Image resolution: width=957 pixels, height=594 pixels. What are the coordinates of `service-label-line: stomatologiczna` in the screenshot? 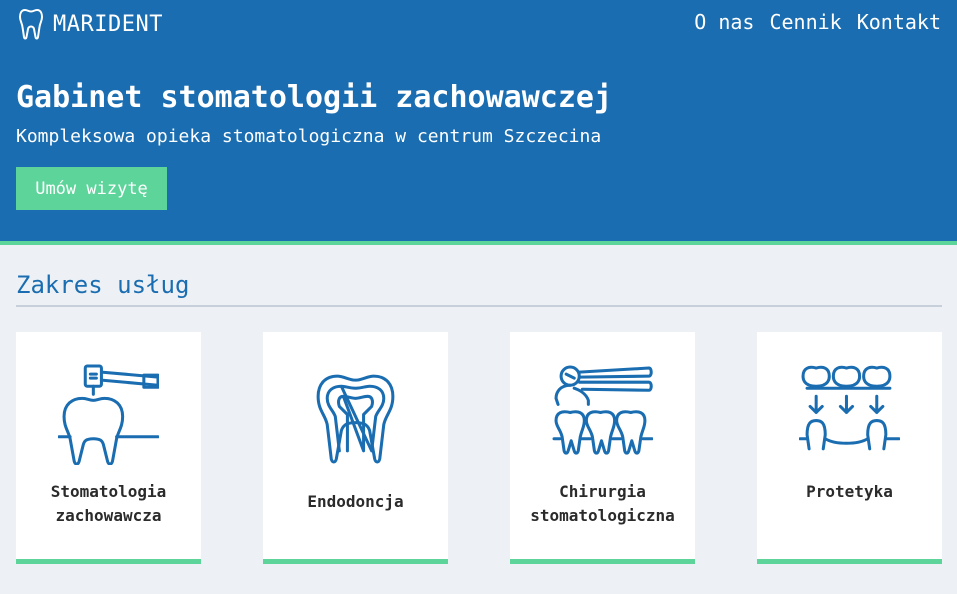 It's located at (602, 515).